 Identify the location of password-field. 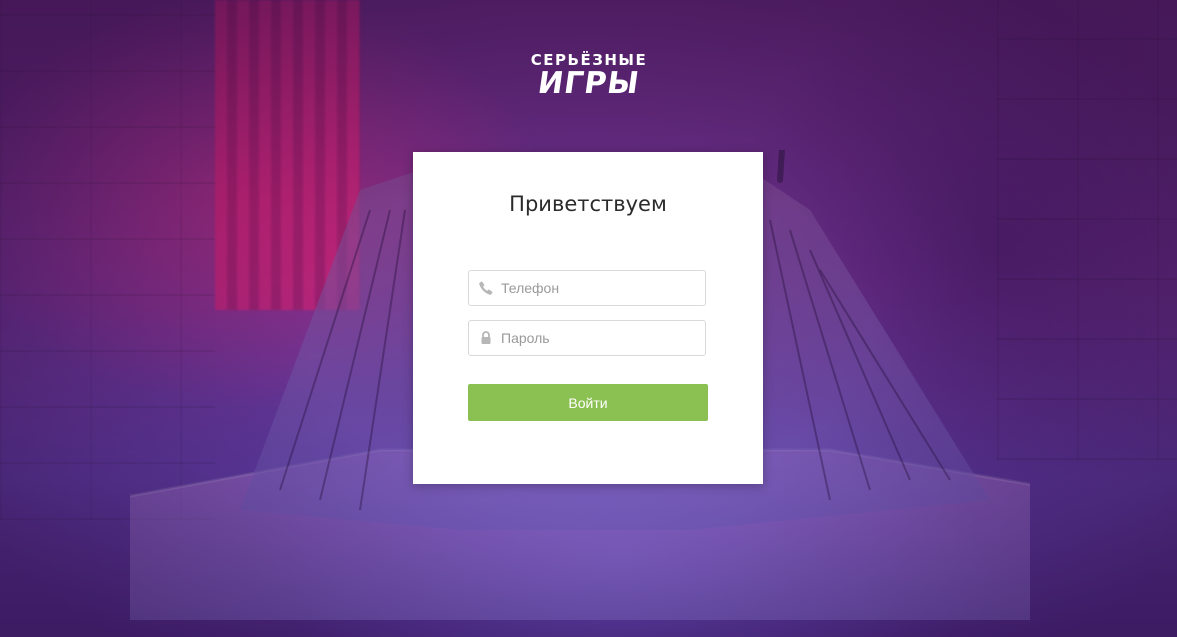
(587, 338).